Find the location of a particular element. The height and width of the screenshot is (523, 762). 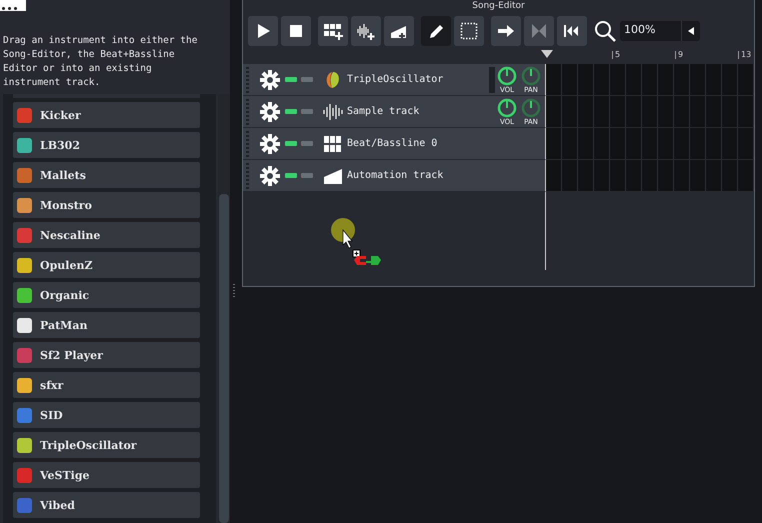

instrument-item: Organic is located at coordinates (106, 295).